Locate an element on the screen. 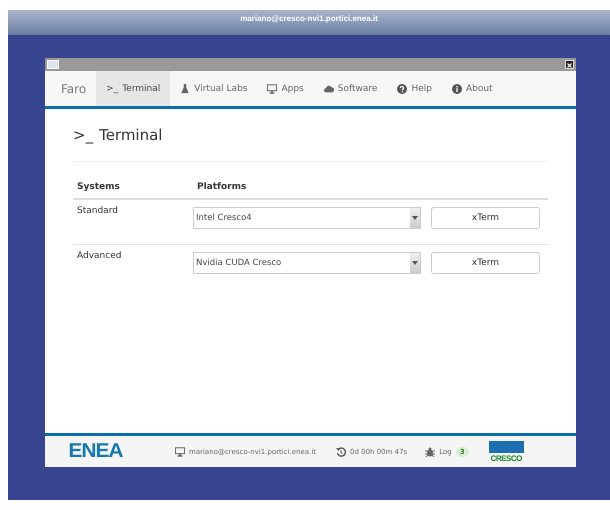 The width and height of the screenshot is (610, 510). history-icon is located at coordinates (341, 451).